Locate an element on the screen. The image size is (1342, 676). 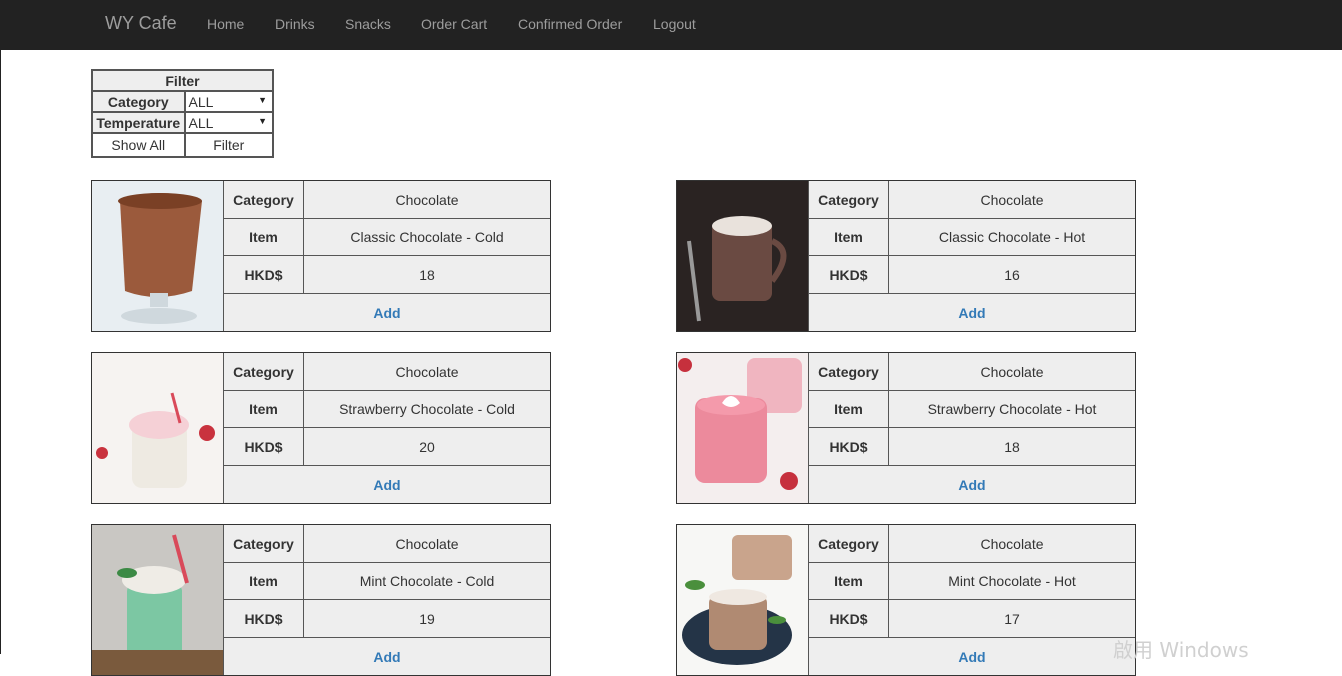
show-all-button: Show All is located at coordinates (138, 145).